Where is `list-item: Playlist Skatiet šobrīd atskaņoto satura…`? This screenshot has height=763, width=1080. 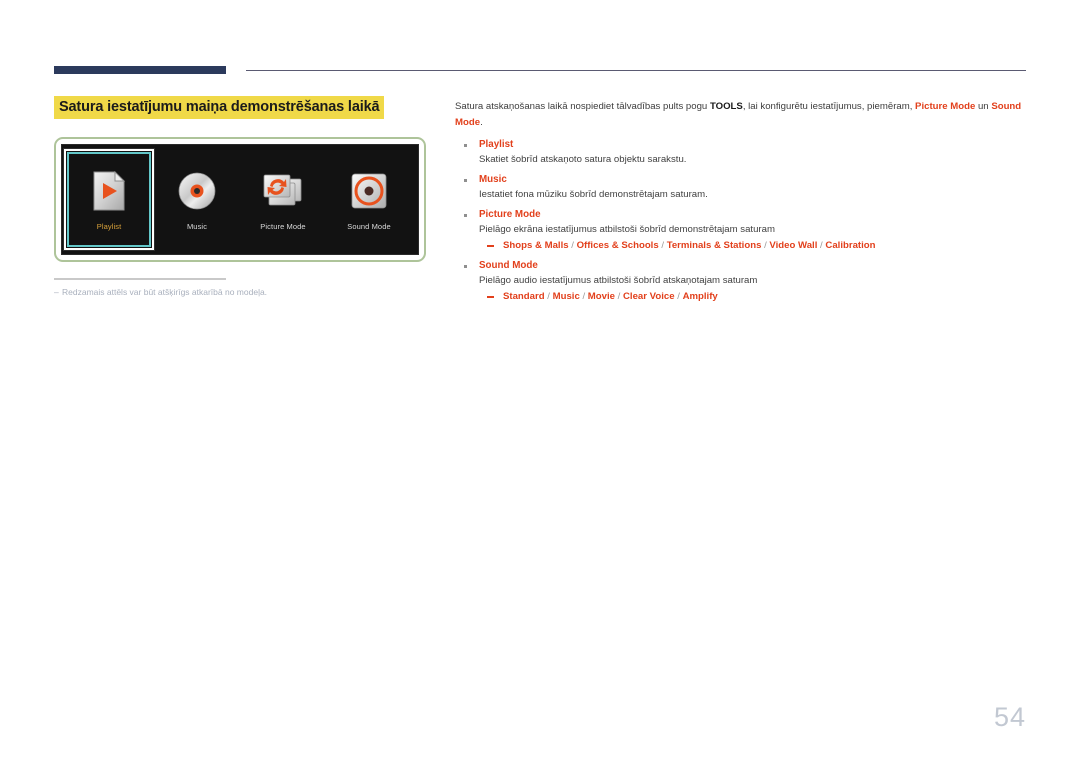 list-item: Playlist Skatiet šobrīd atskaņoto satura… is located at coordinates (741, 152).